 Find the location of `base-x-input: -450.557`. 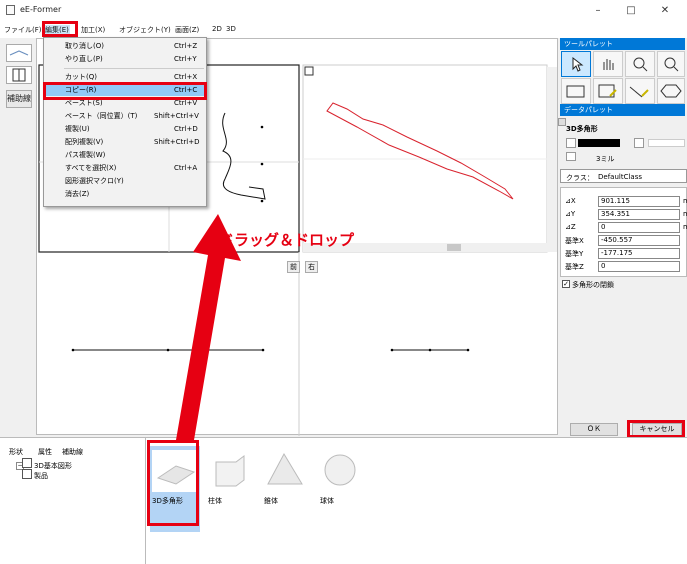

base-x-input: -450.557 is located at coordinates (639, 240).